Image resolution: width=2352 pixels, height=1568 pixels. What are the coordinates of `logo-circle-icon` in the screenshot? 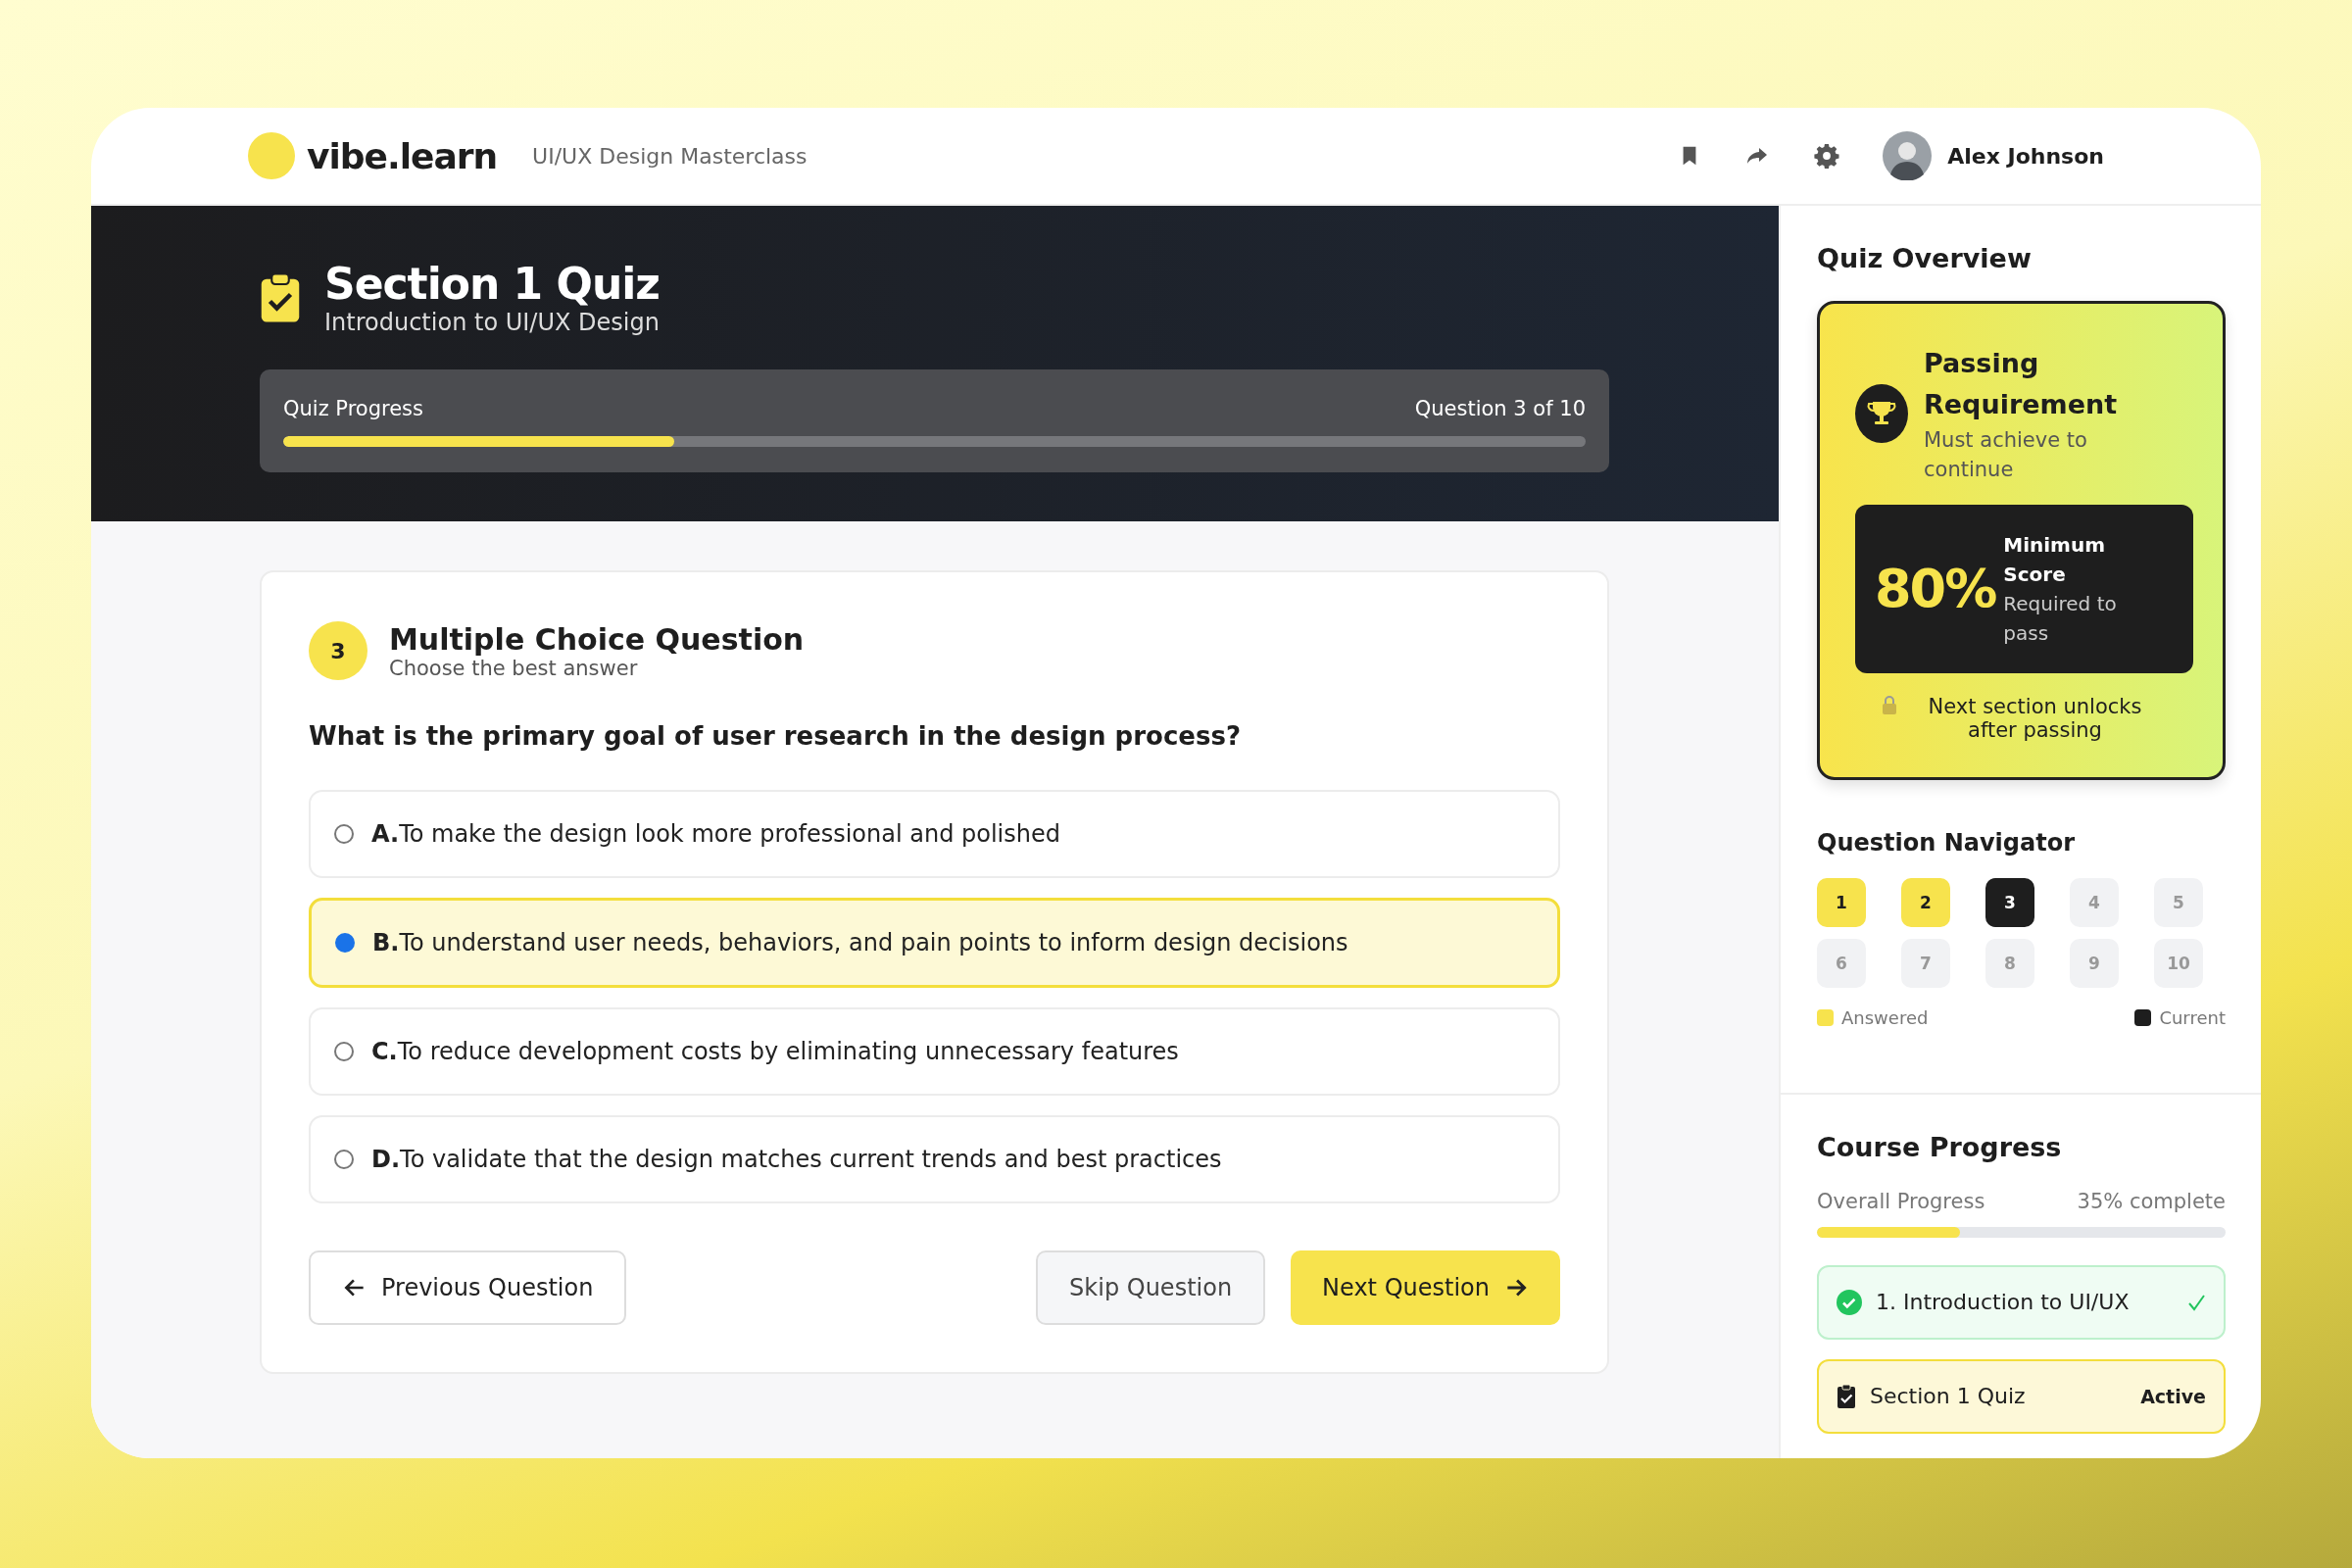 It's located at (271, 156).